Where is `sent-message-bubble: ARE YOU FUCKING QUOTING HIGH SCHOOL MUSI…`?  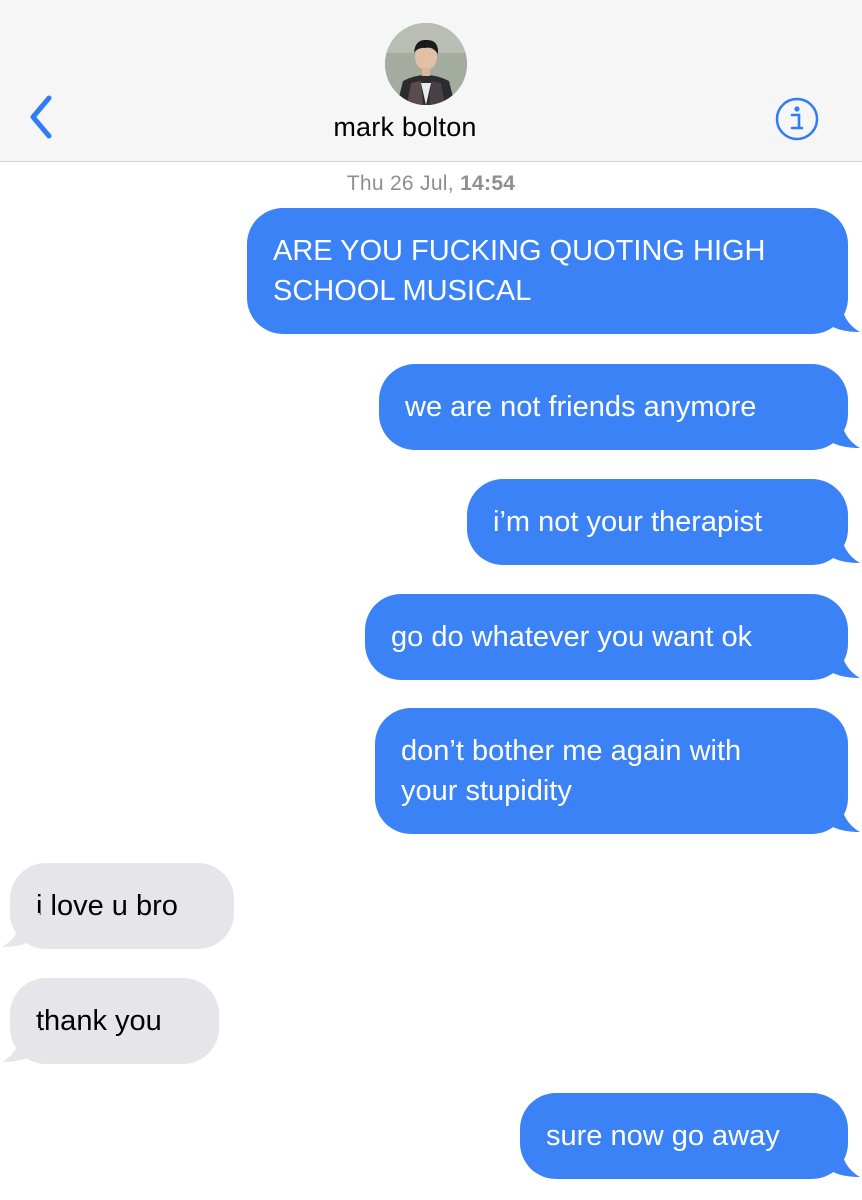 sent-message-bubble: ARE YOU FUCKING QUOTING HIGH SCHOOL MUSI… is located at coordinates (547, 271).